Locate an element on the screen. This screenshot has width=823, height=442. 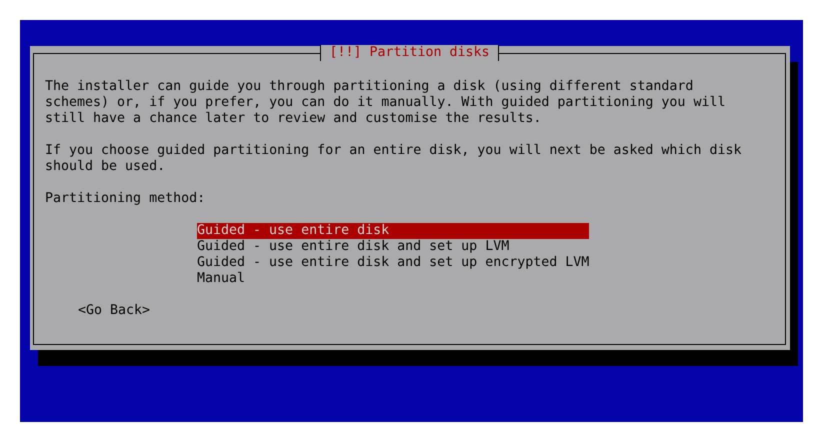
description-paragraph: If you choose guided partitioning for an entire disk, you will next be asked which disk should be used. is located at coordinates (393, 159).